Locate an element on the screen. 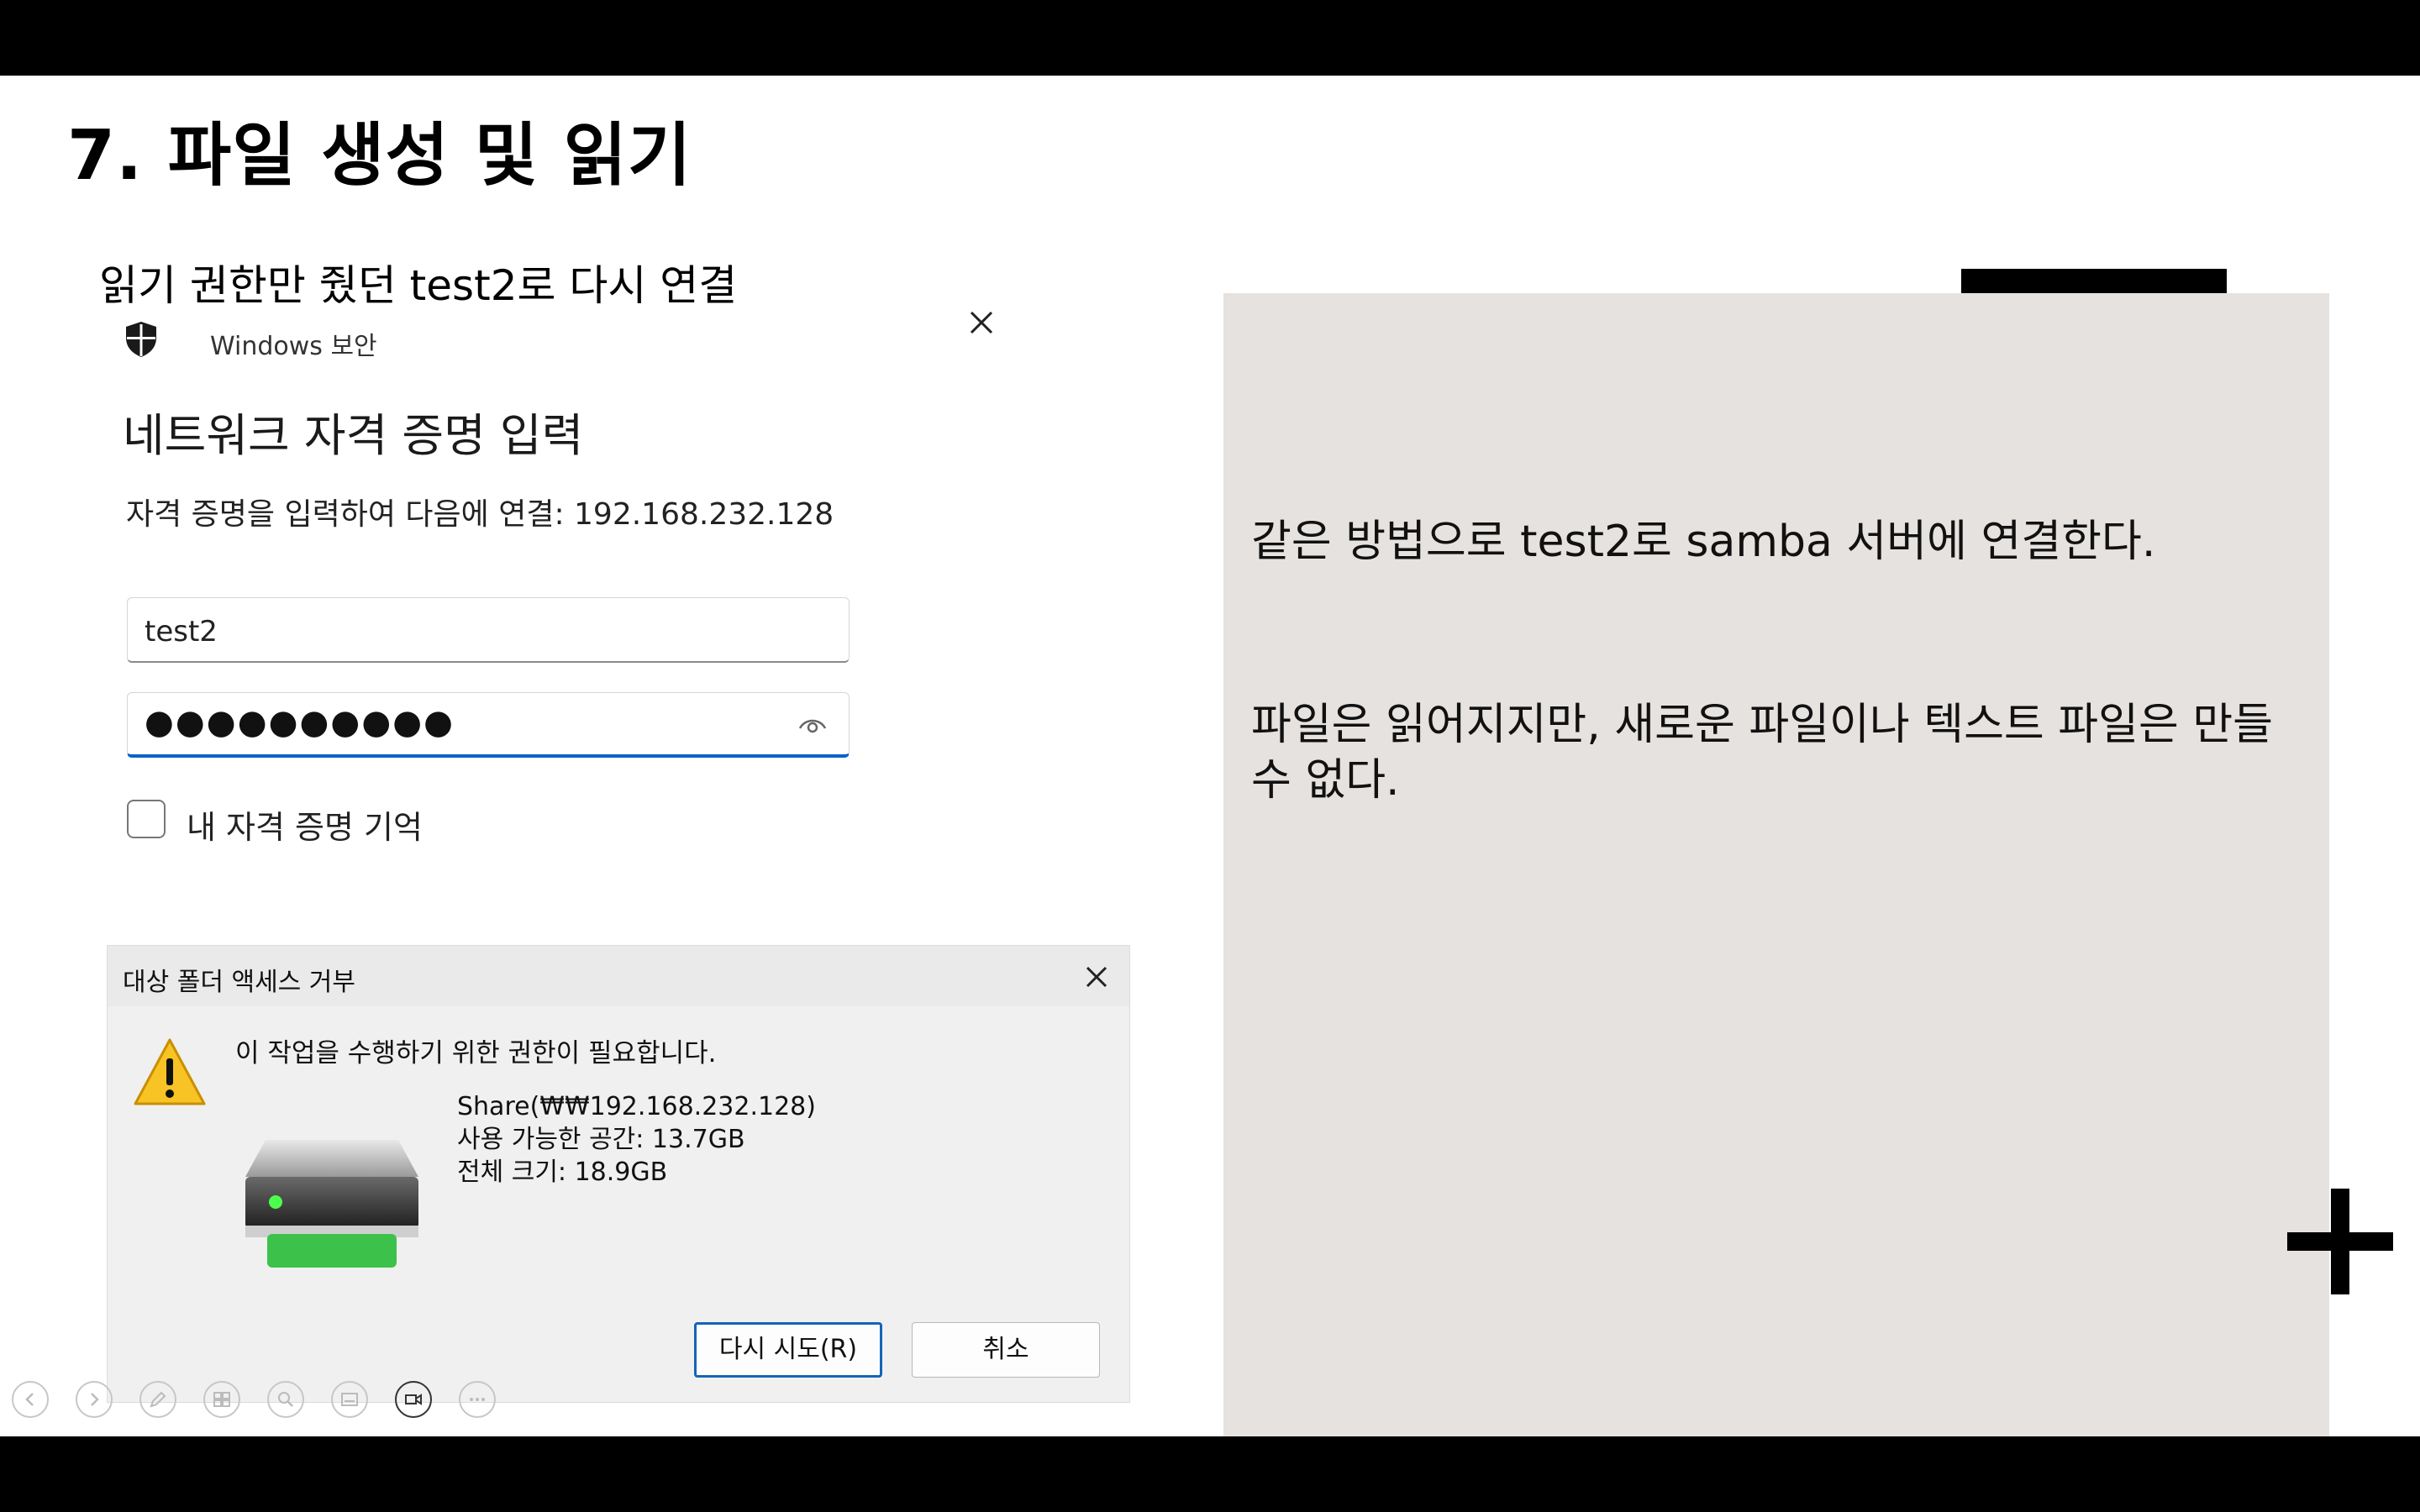 The width and height of the screenshot is (2420, 1512). more-options-button is located at coordinates (478, 1399).